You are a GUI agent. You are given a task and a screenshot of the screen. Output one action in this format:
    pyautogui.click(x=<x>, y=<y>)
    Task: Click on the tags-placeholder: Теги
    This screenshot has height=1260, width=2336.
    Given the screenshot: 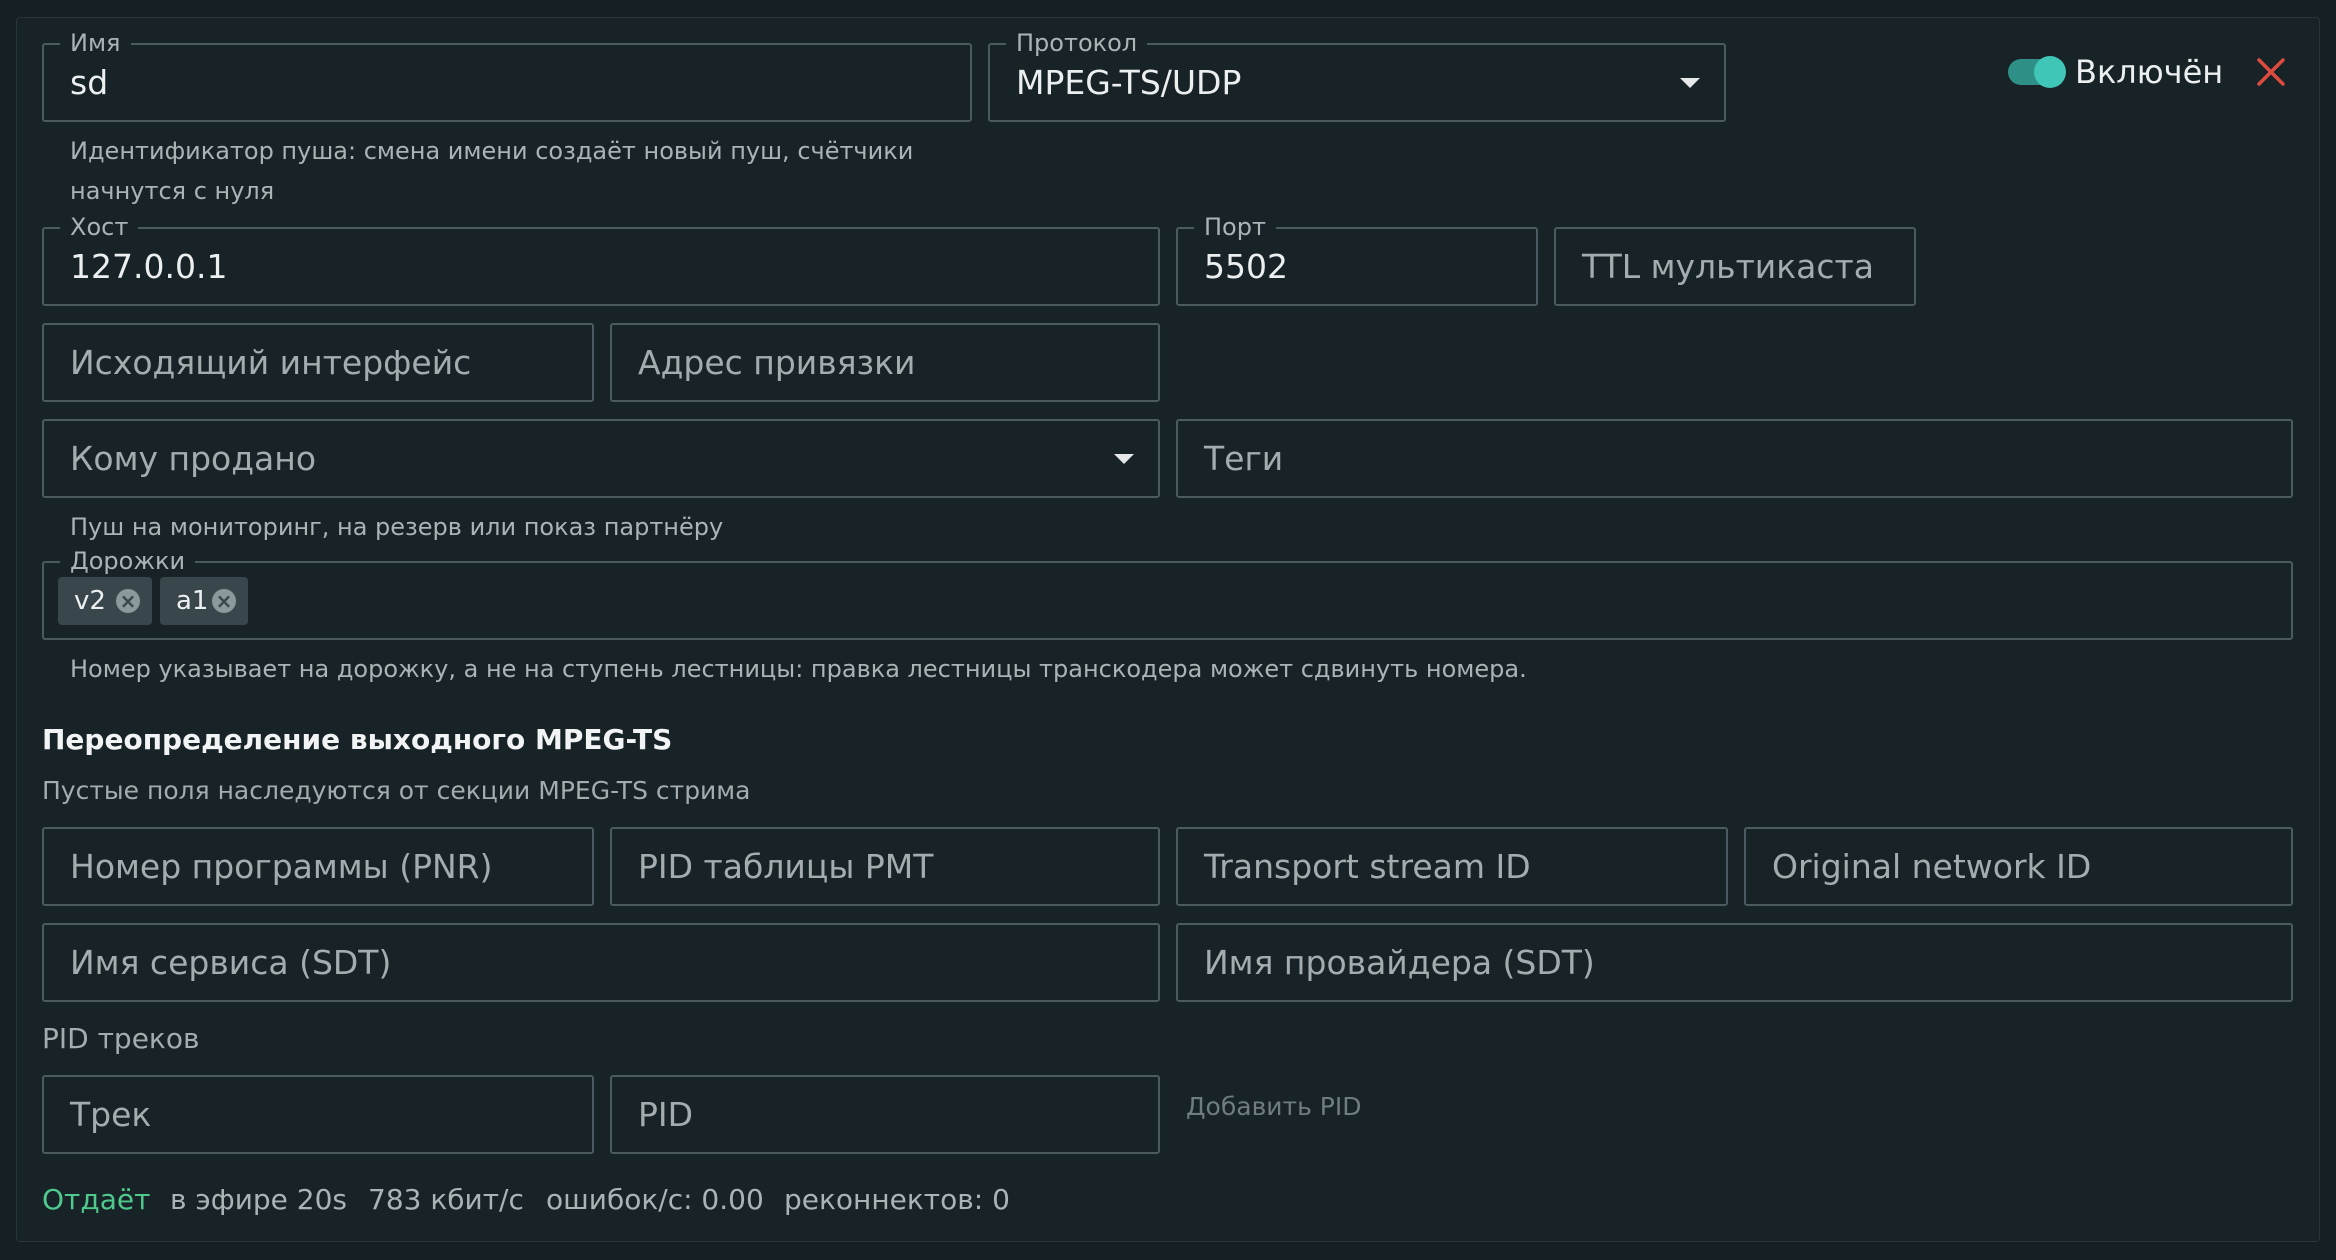 What is the action you would take?
    pyautogui.click(x=1244, y=458)
    